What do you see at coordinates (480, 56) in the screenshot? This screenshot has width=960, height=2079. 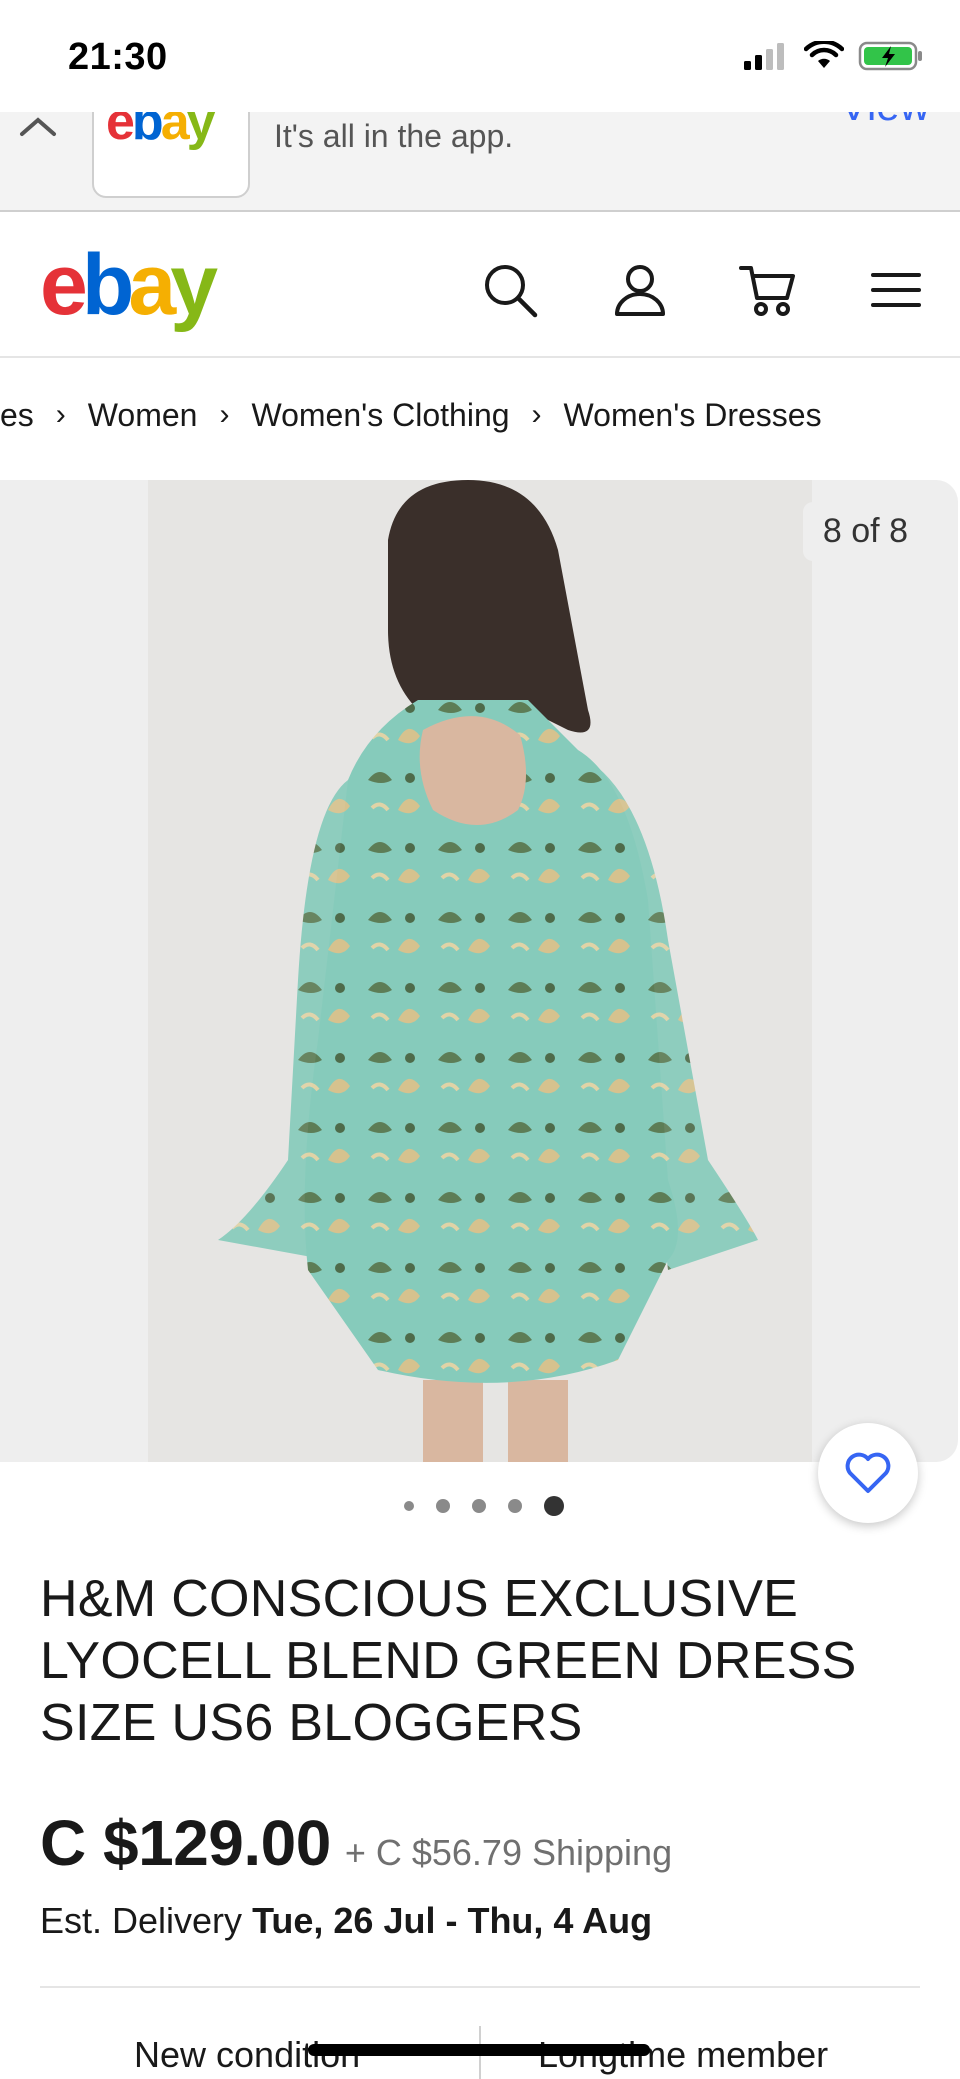 I see `status-bar: 21:30` at bounding box center [480, 56].